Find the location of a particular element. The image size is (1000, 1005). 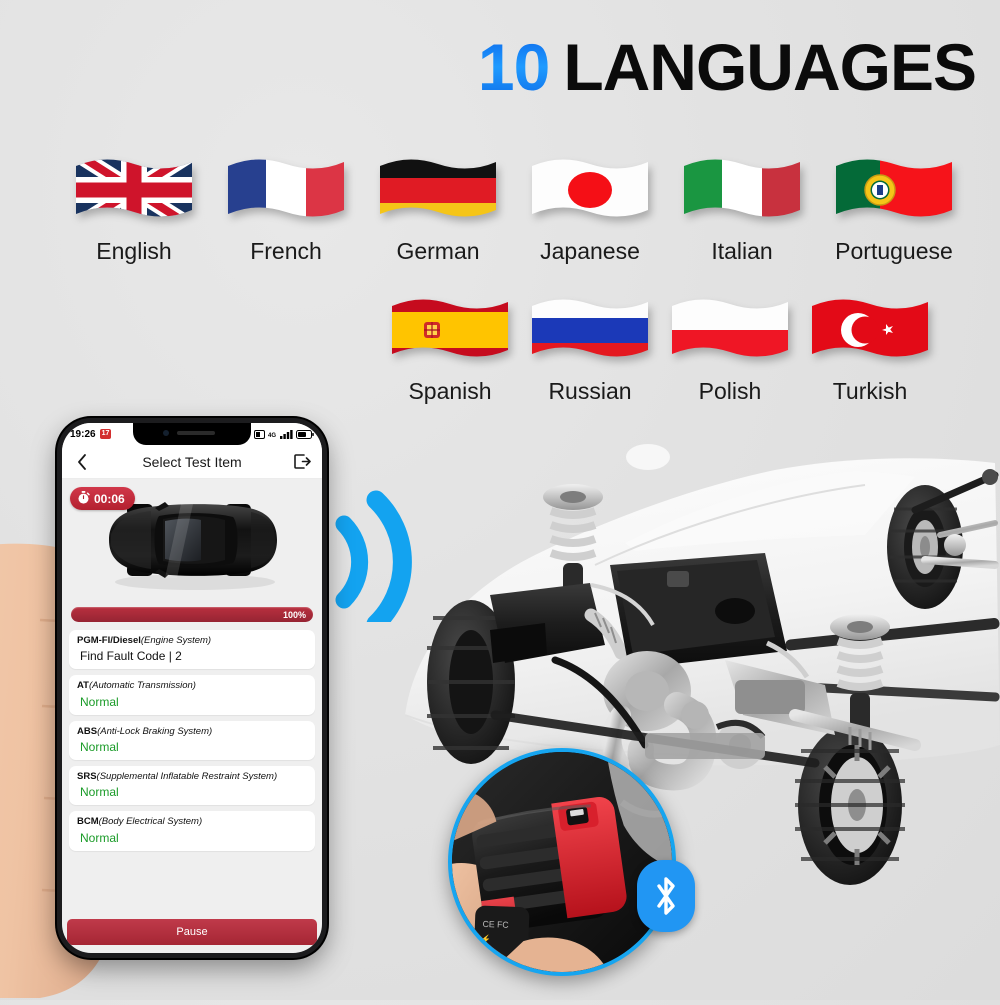

sim-icon is located at coordinates (259, 434).